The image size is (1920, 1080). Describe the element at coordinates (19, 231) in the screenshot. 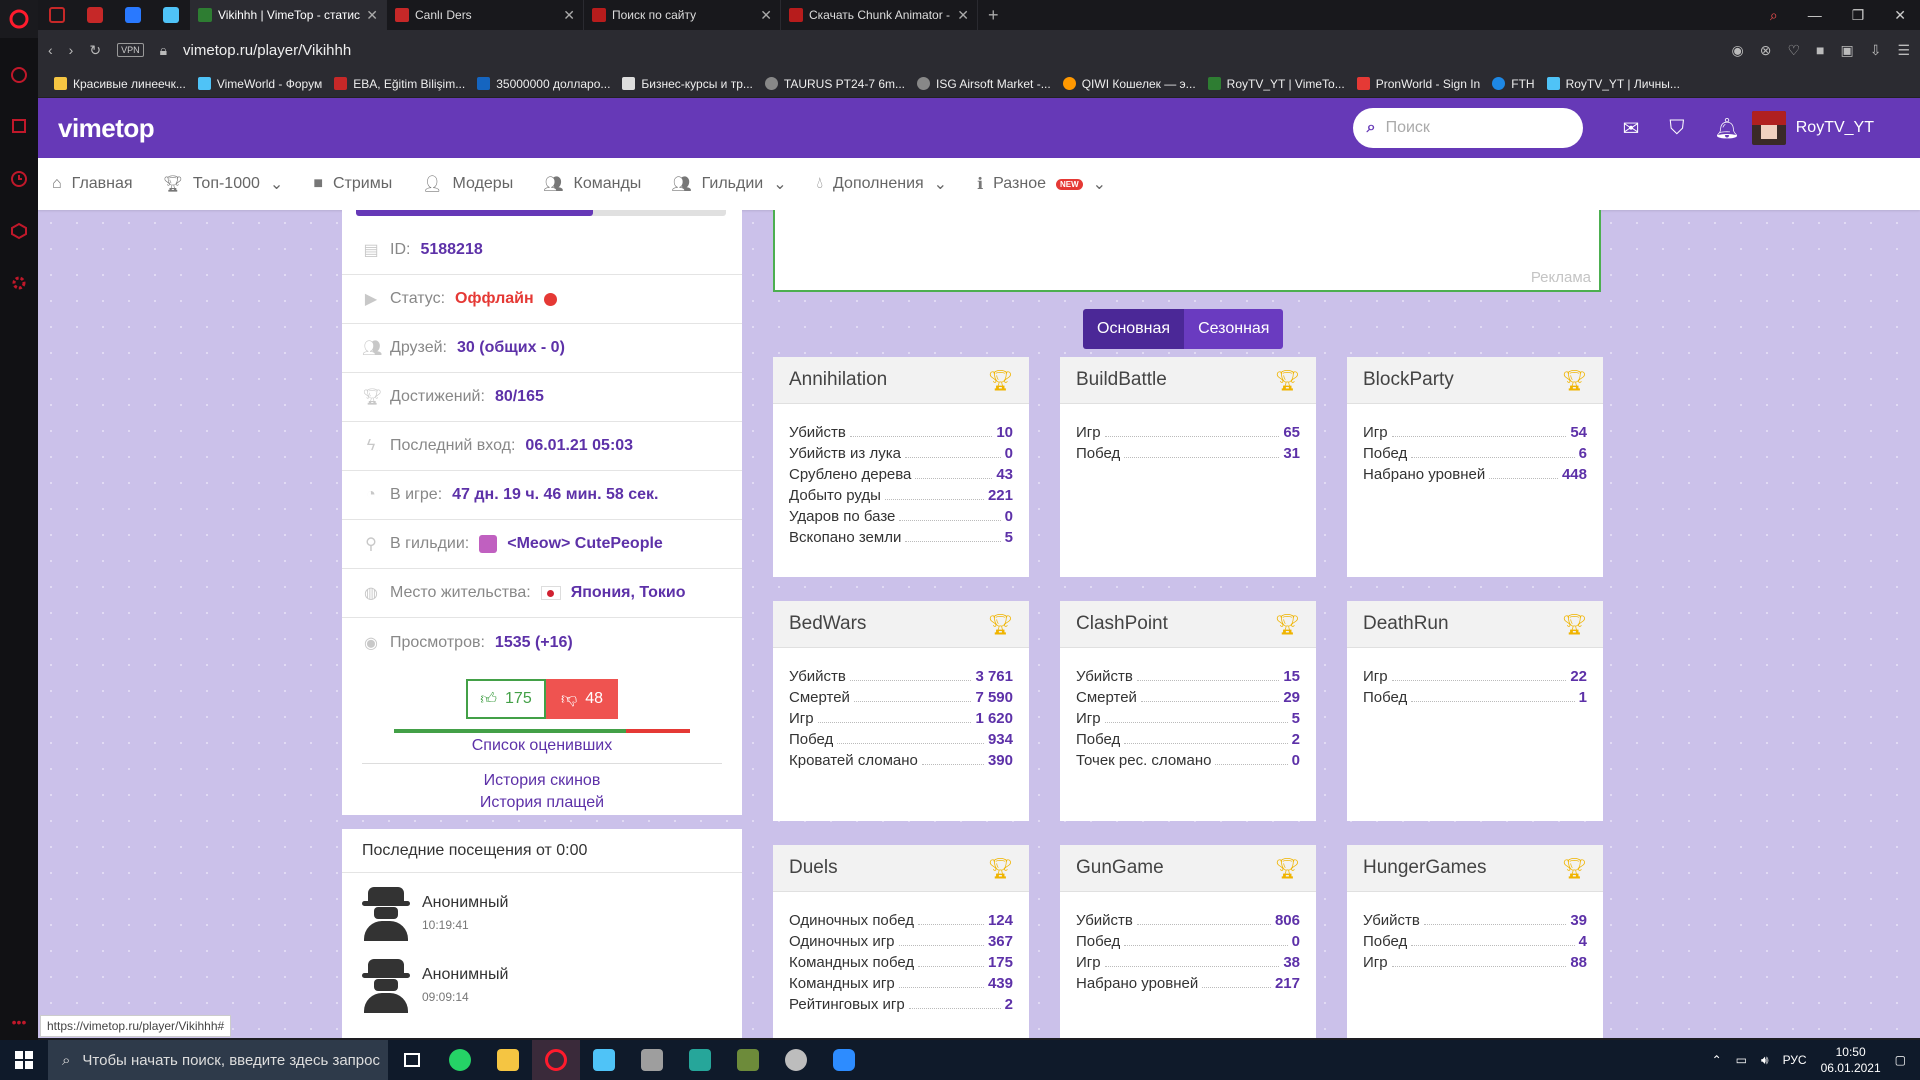

I see `extensions-icon` at that location.